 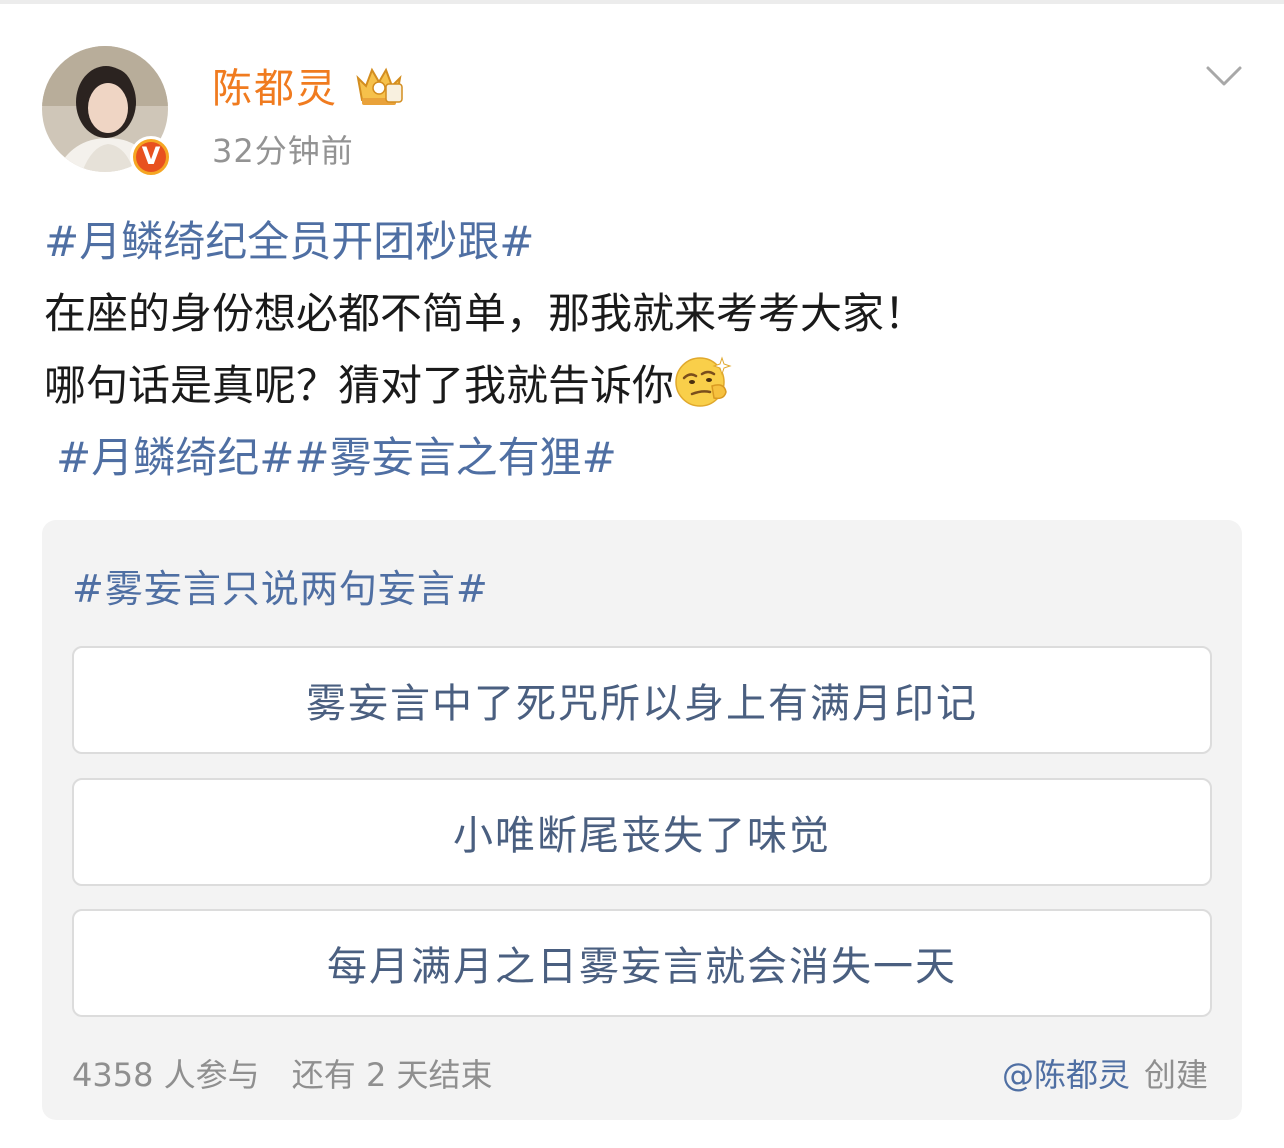 I want to click on creator-link: @陈都灵, so click(x=1066, y=1075).